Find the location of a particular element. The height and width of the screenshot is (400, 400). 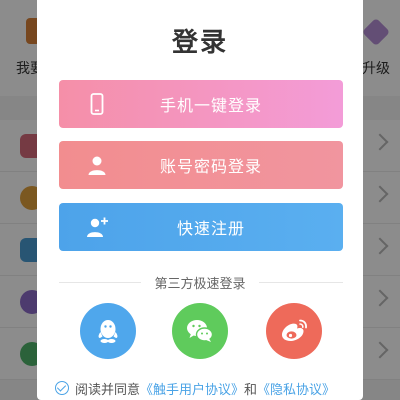

user-agreement-link: 《触手用户协议》 is located at coordinates (192, 388).